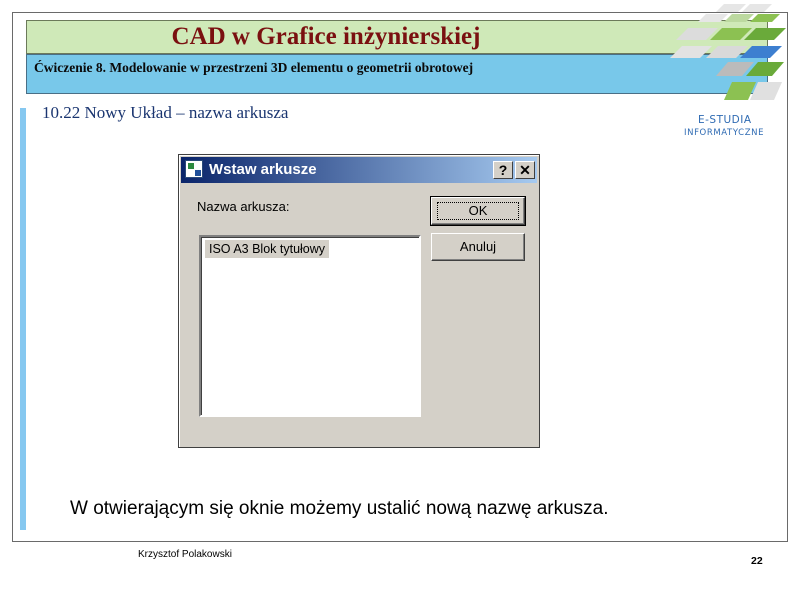  What do you see at coordinates (525, 170) in the screenshot?
I see `close-button: ✕` at bounding box center [525, 170].